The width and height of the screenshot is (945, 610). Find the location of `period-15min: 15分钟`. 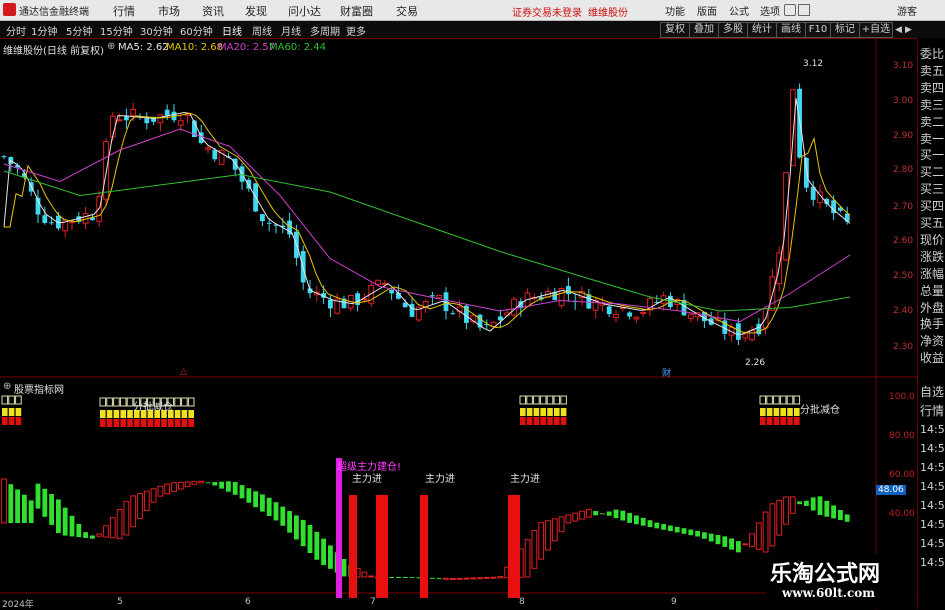

period-15min: 15分钟 is located at coordinates (116, 30).